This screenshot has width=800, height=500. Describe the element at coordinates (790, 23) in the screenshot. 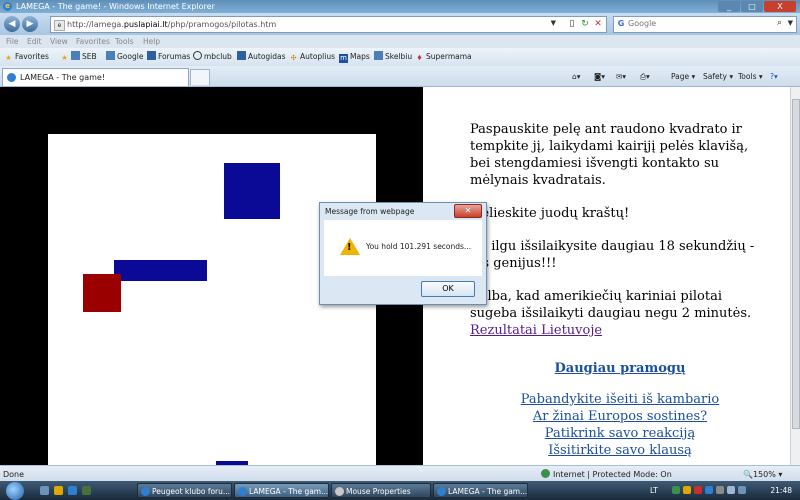

I see `search-dropdown-icon: ▼` at that location.